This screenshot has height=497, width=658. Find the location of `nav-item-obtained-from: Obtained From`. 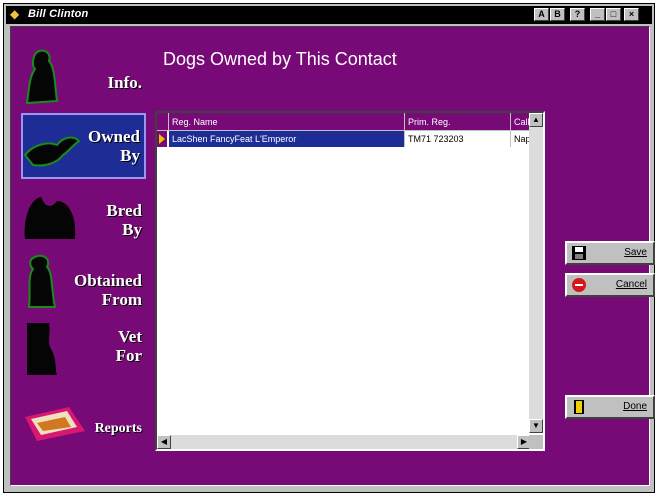

nav-item-obtained-from: Obtained From is located at coordinates (83, 282).